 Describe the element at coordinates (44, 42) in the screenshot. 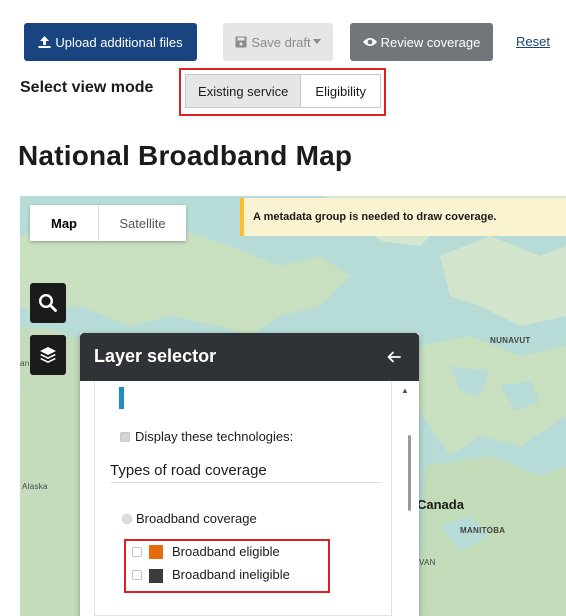

I see `upload-icon` at that location.